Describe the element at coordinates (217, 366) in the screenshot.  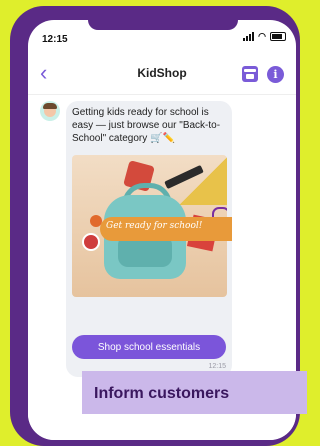
I see `message-timestamp: 12:15` at that location.